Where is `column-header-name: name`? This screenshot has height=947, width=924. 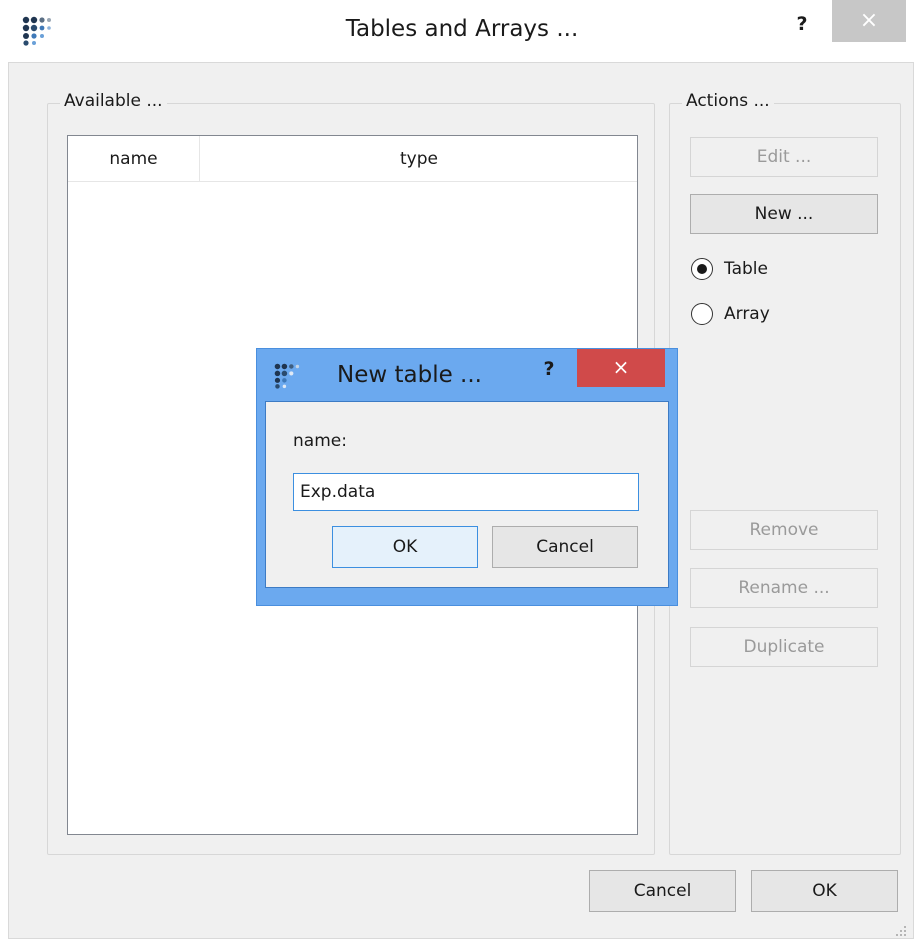
column-header-name: name is located at coordinates (134, 159).